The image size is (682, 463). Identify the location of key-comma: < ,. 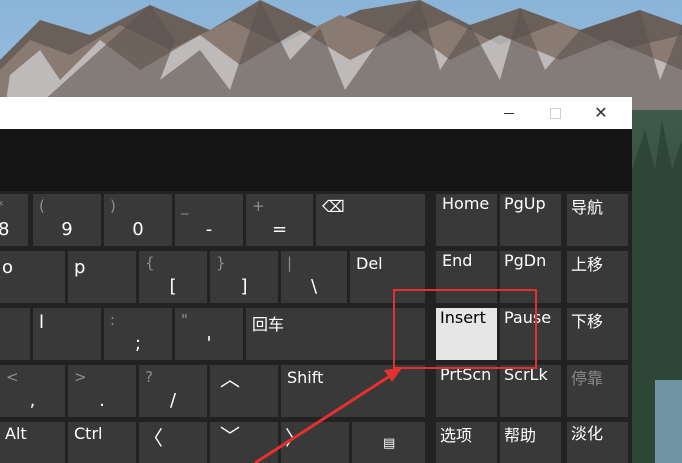
(32, 391).